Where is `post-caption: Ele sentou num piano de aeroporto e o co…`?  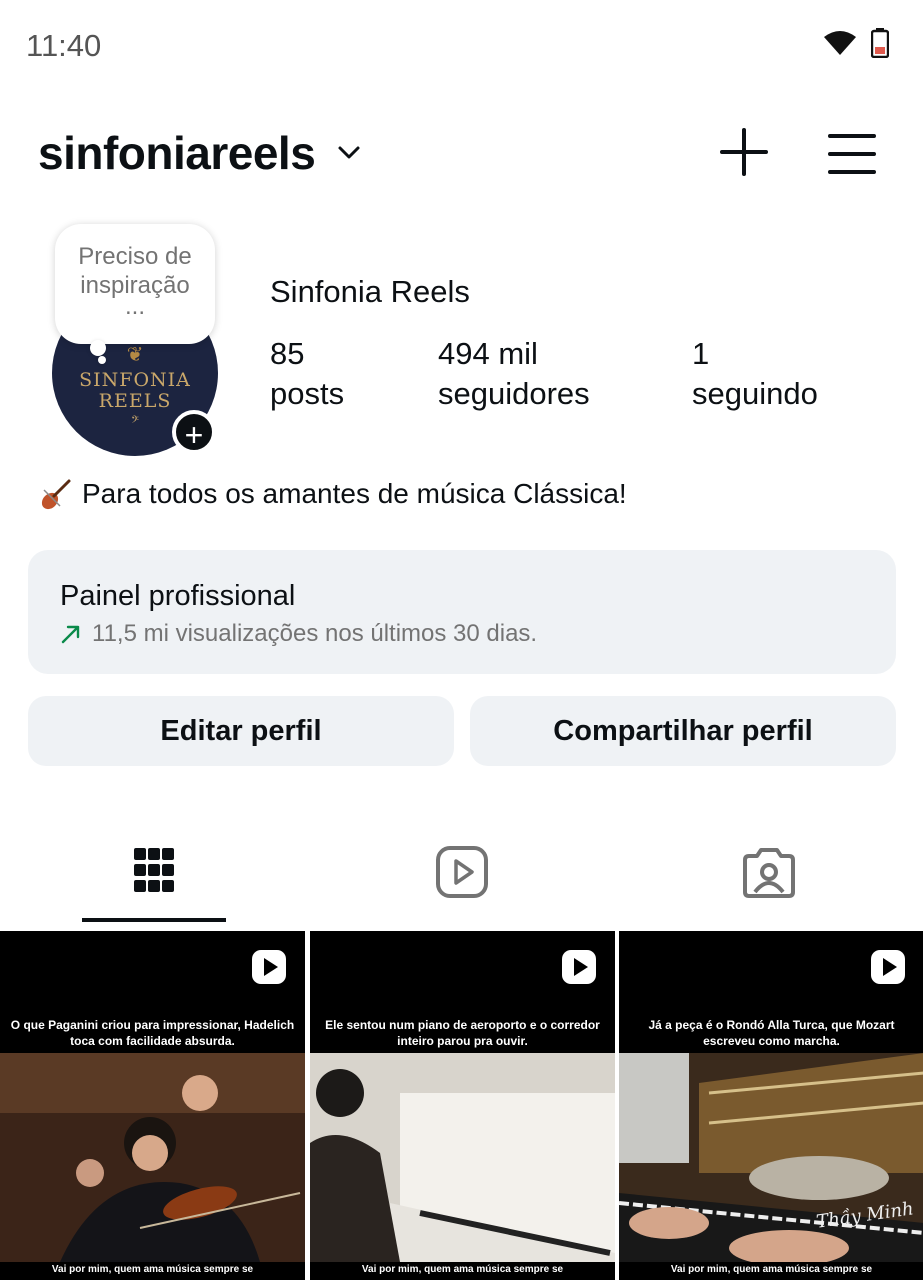 post-caption: Ele sentou num piano de aeroporto e o co… is located at coordinates (462, 1033).